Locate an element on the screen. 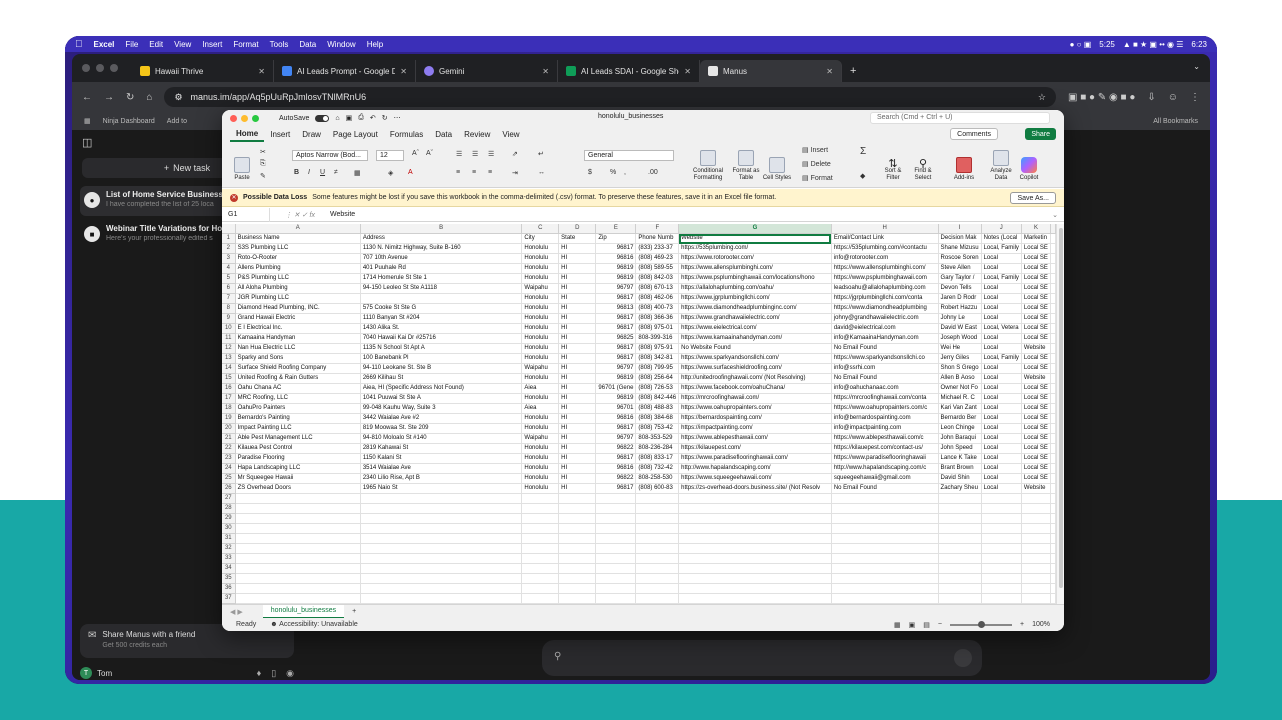  cell: 1130 N. Nimitz Highway, Suite B-160 is located at coordinates (441, 249).